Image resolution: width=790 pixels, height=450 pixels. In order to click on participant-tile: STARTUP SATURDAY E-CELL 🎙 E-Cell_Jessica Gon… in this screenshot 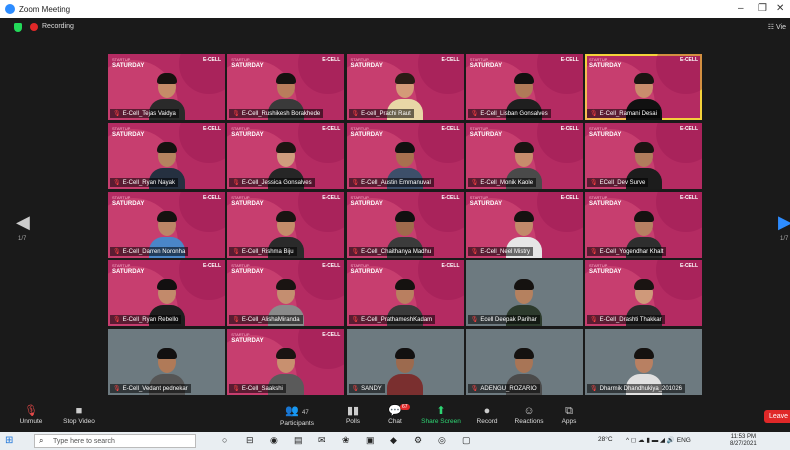, I will do `click(286, 155)`.